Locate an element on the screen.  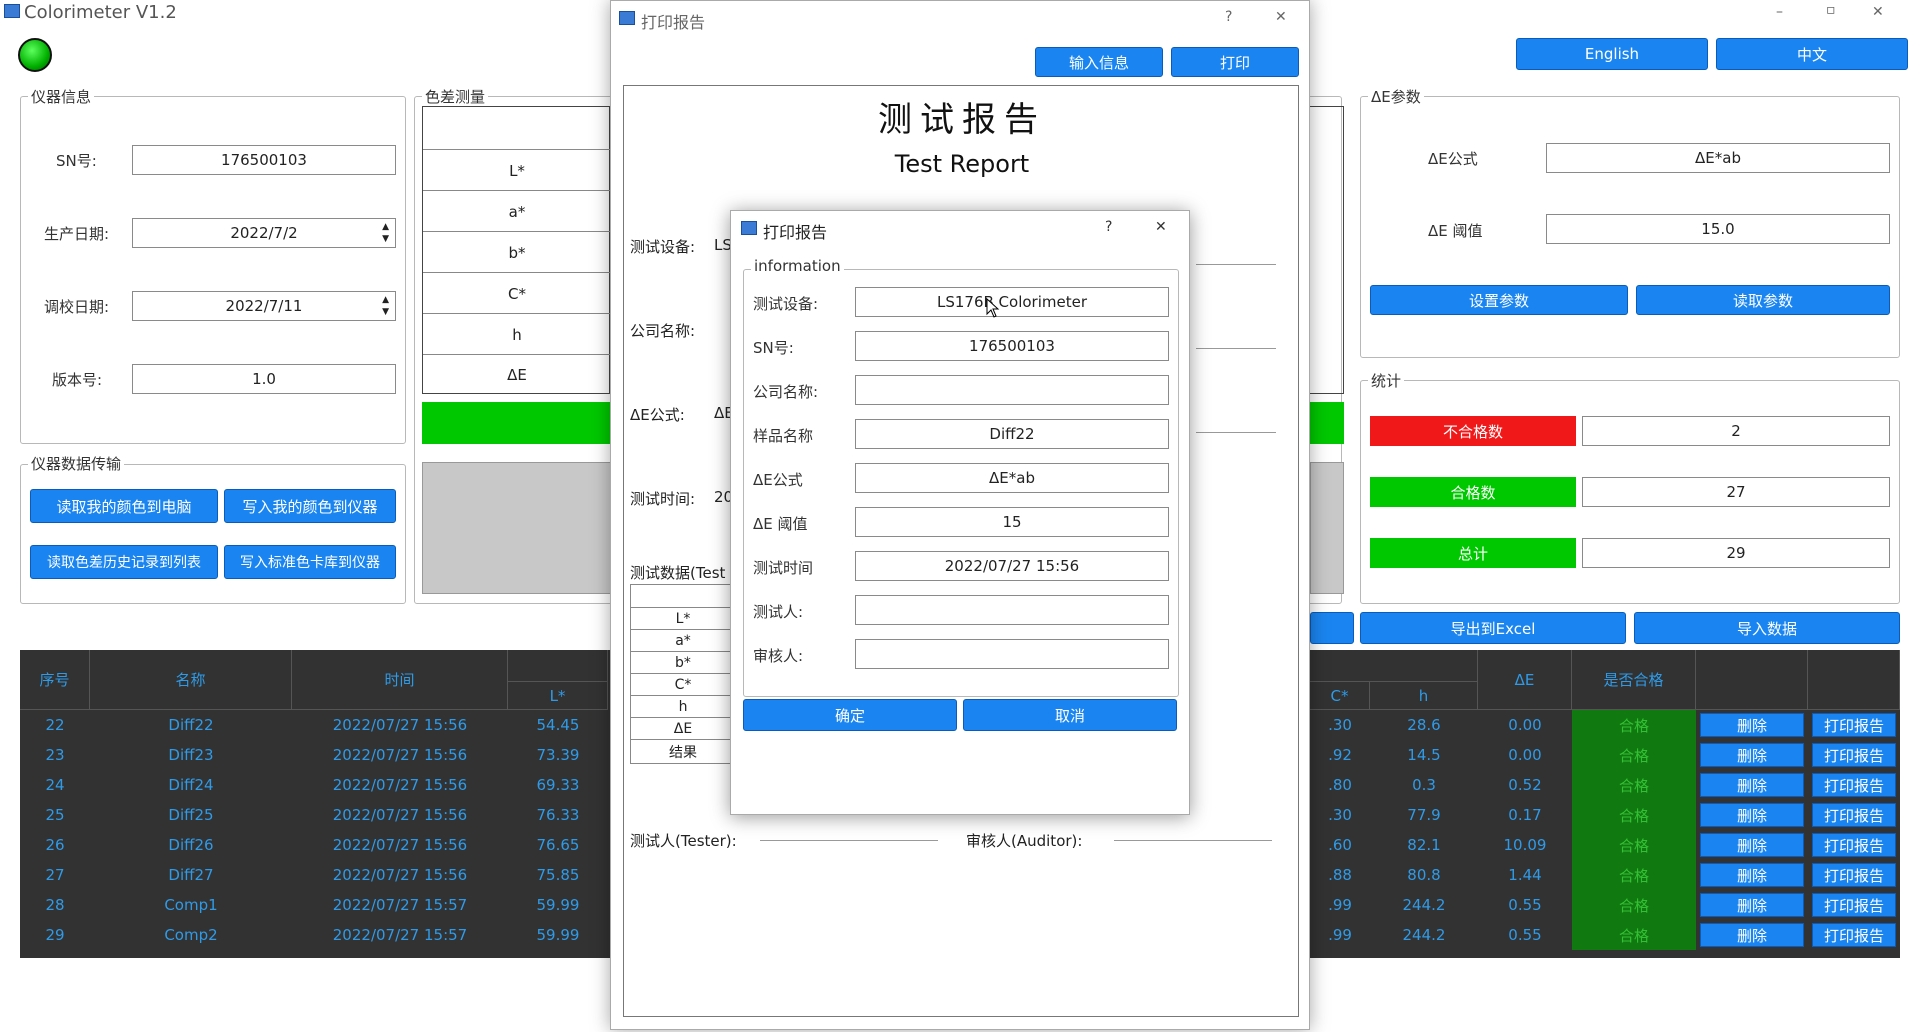
measure-action-button is located at coordinates (1332, 628).